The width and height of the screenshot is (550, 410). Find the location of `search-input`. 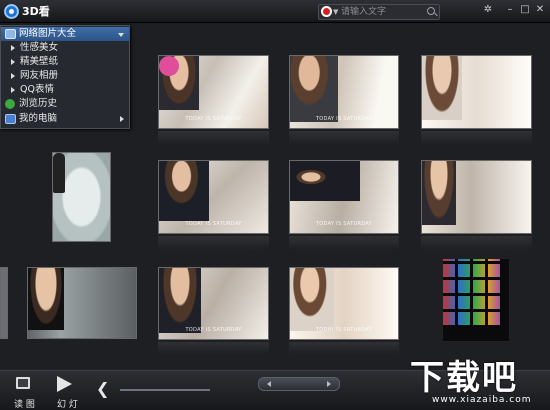

search-input is located at coordinates (381, 12).